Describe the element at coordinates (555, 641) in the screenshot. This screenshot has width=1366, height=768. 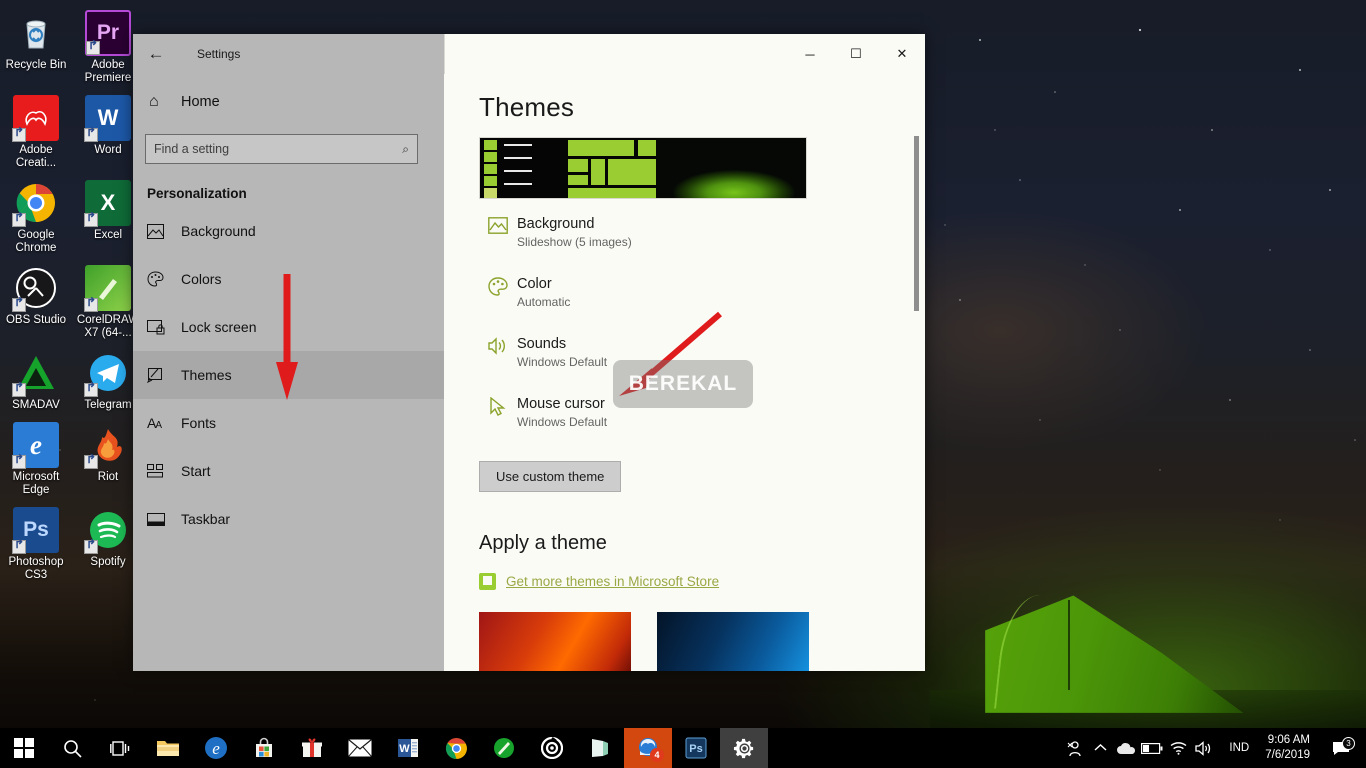
I see `canyon-theme-thumbnail` at that location.